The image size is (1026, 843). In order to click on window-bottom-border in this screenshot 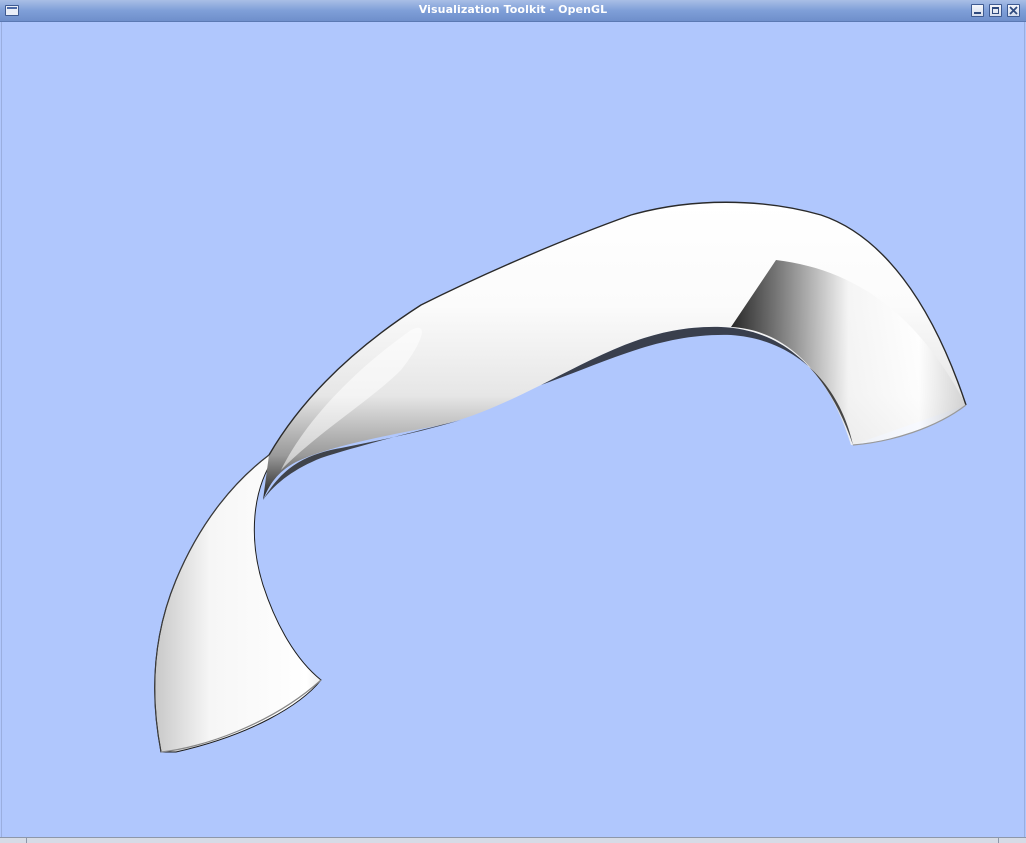, I will do `click(513, 840)`.